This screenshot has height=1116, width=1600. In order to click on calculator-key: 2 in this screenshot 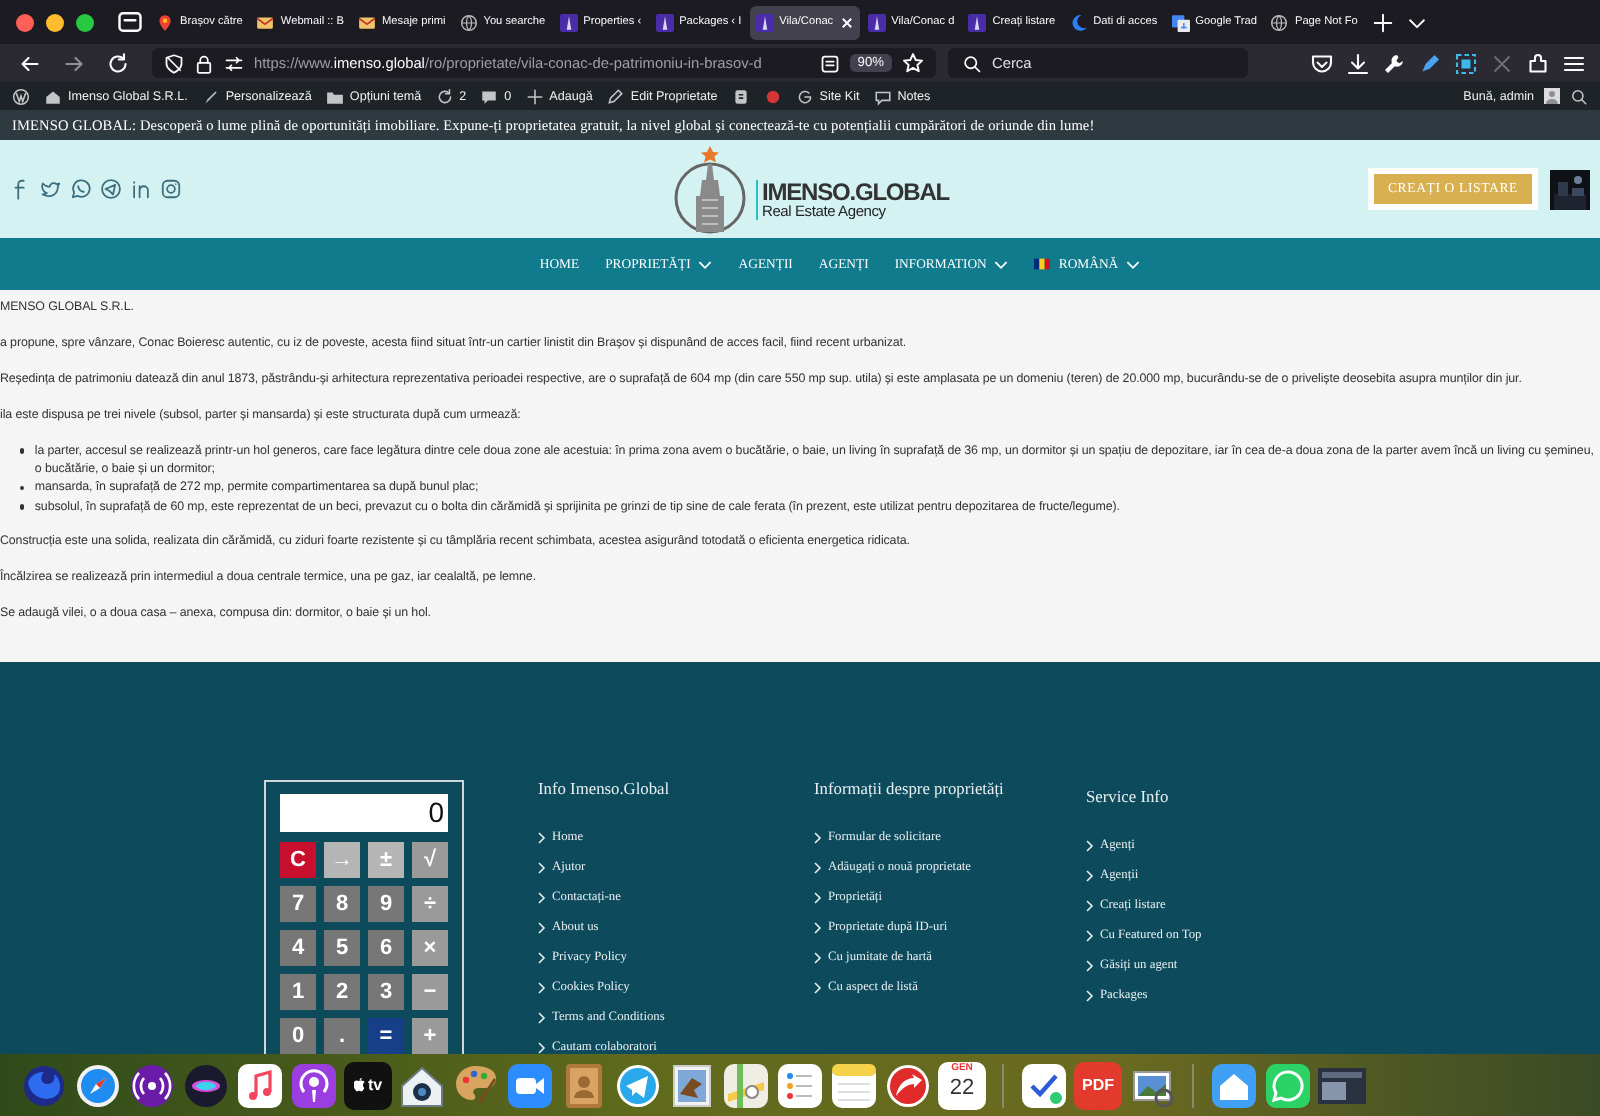, I will do `click(342, 992)`.